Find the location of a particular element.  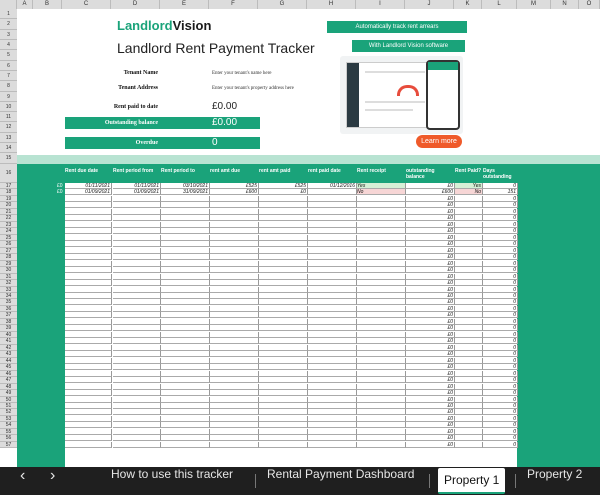

column-header-h: H is located at coordinates (331, 4).